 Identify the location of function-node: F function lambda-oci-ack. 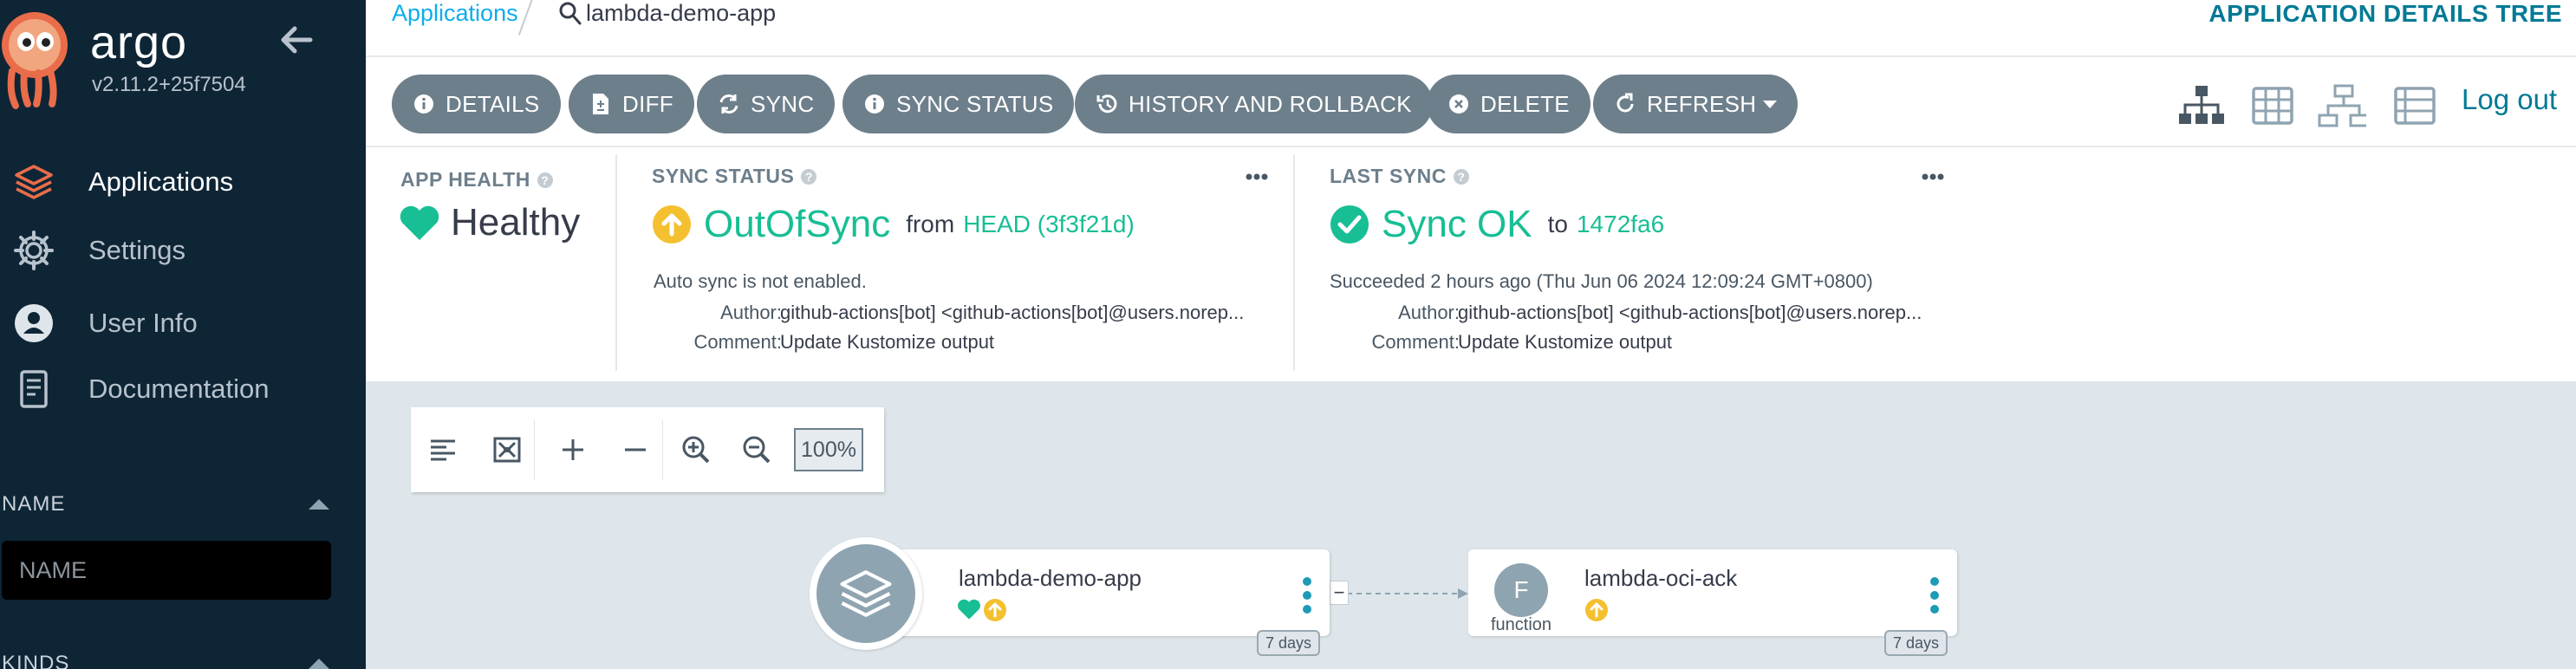
(1712, 593).